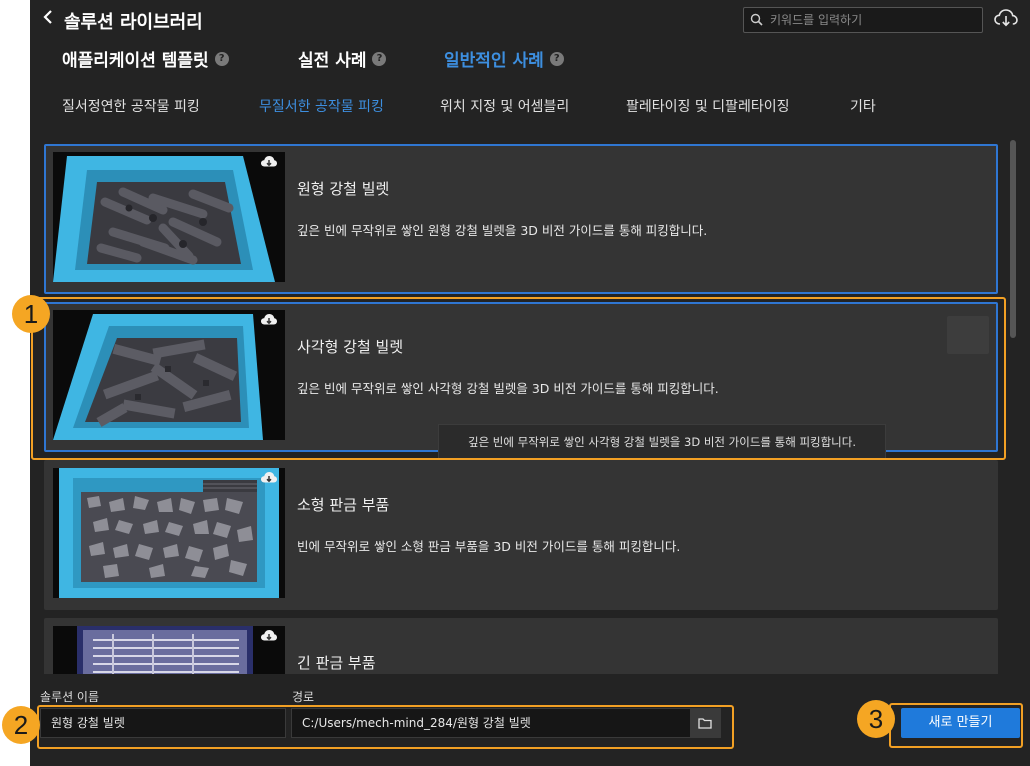  What do you see at coordinates (133, 22) in the screenshot?
I see `page-title: 솔루션 라이브러리` at bounding box center [133, 22].